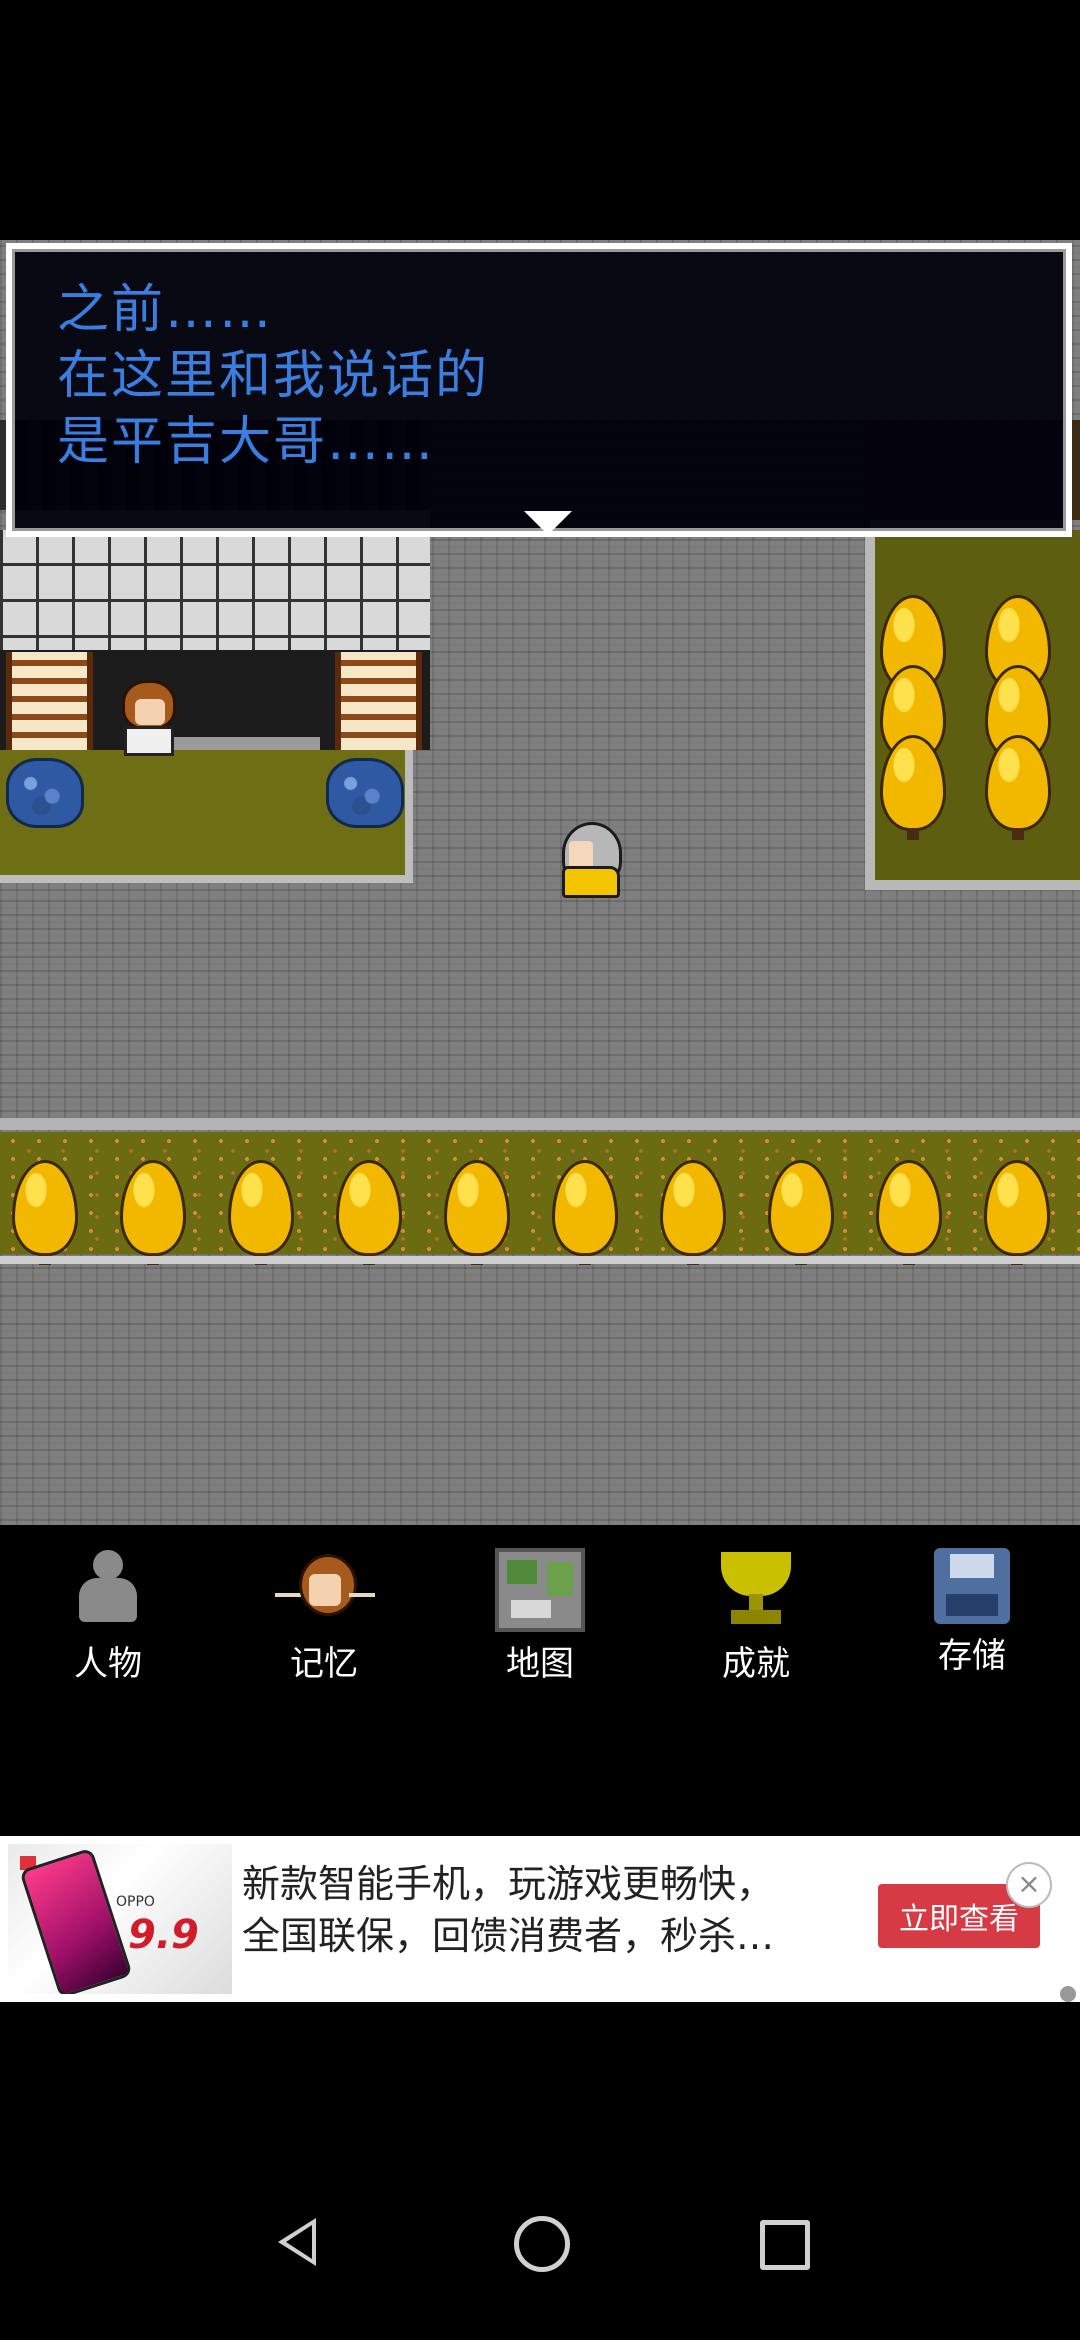  Describe the element at coordinates (297, 2242) in the screenshot. I see `back-icon` at that location.